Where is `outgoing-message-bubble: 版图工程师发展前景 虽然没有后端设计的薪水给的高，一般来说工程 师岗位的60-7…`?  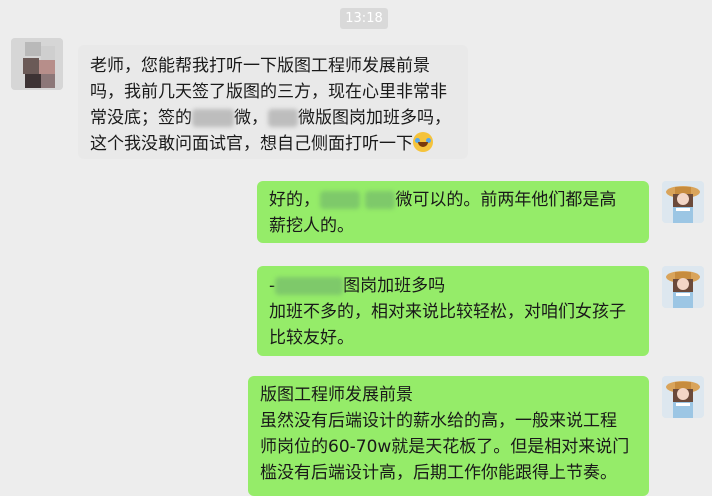
outgoing-message-bubble: 版图工程师发展前景 虽然没有后端设计的薪水给的高，一般来说工程 师岗位的60-7… is located at coordinates (448, 436).